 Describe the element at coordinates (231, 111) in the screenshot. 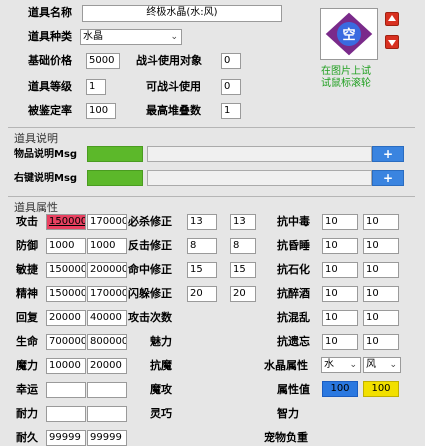

I see `max-stack-input: 1` at that location.